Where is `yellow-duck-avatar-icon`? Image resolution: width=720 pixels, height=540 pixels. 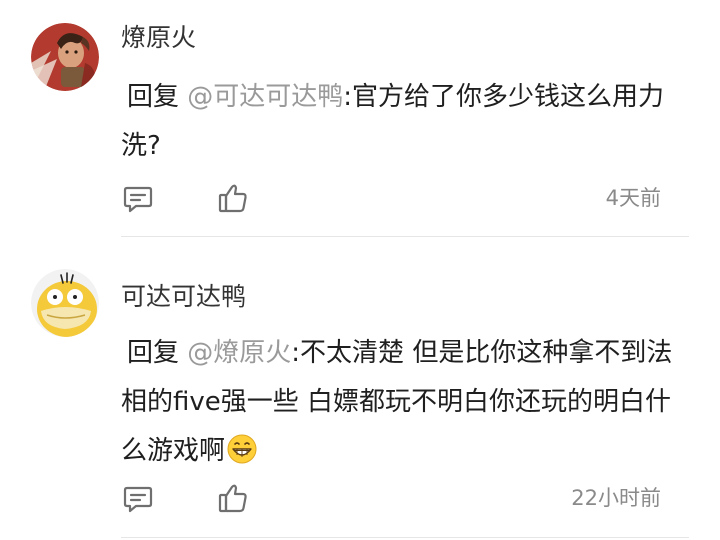 yellow-duck-avatar-icon is located at coordinates (65, 303).